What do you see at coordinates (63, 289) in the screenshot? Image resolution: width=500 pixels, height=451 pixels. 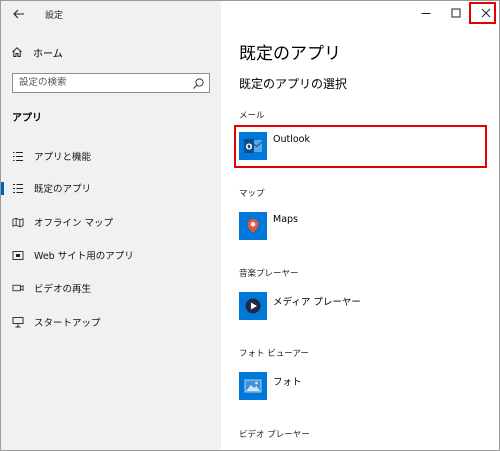 I see `sidebar-item-label: ビデオの再生` at bounding box center [63, 289].